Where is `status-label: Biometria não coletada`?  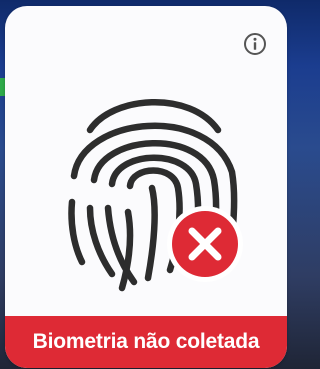 status-label: Biometria não coletada is located at coordinates (146, 341).